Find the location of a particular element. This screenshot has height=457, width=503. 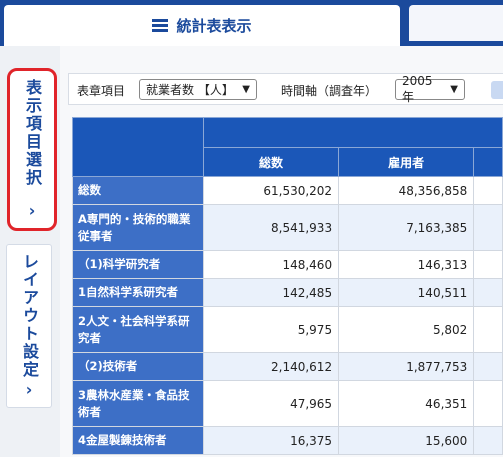

row-label: 3農林水産業・食品技術者 is located at coordinates (138, 403).